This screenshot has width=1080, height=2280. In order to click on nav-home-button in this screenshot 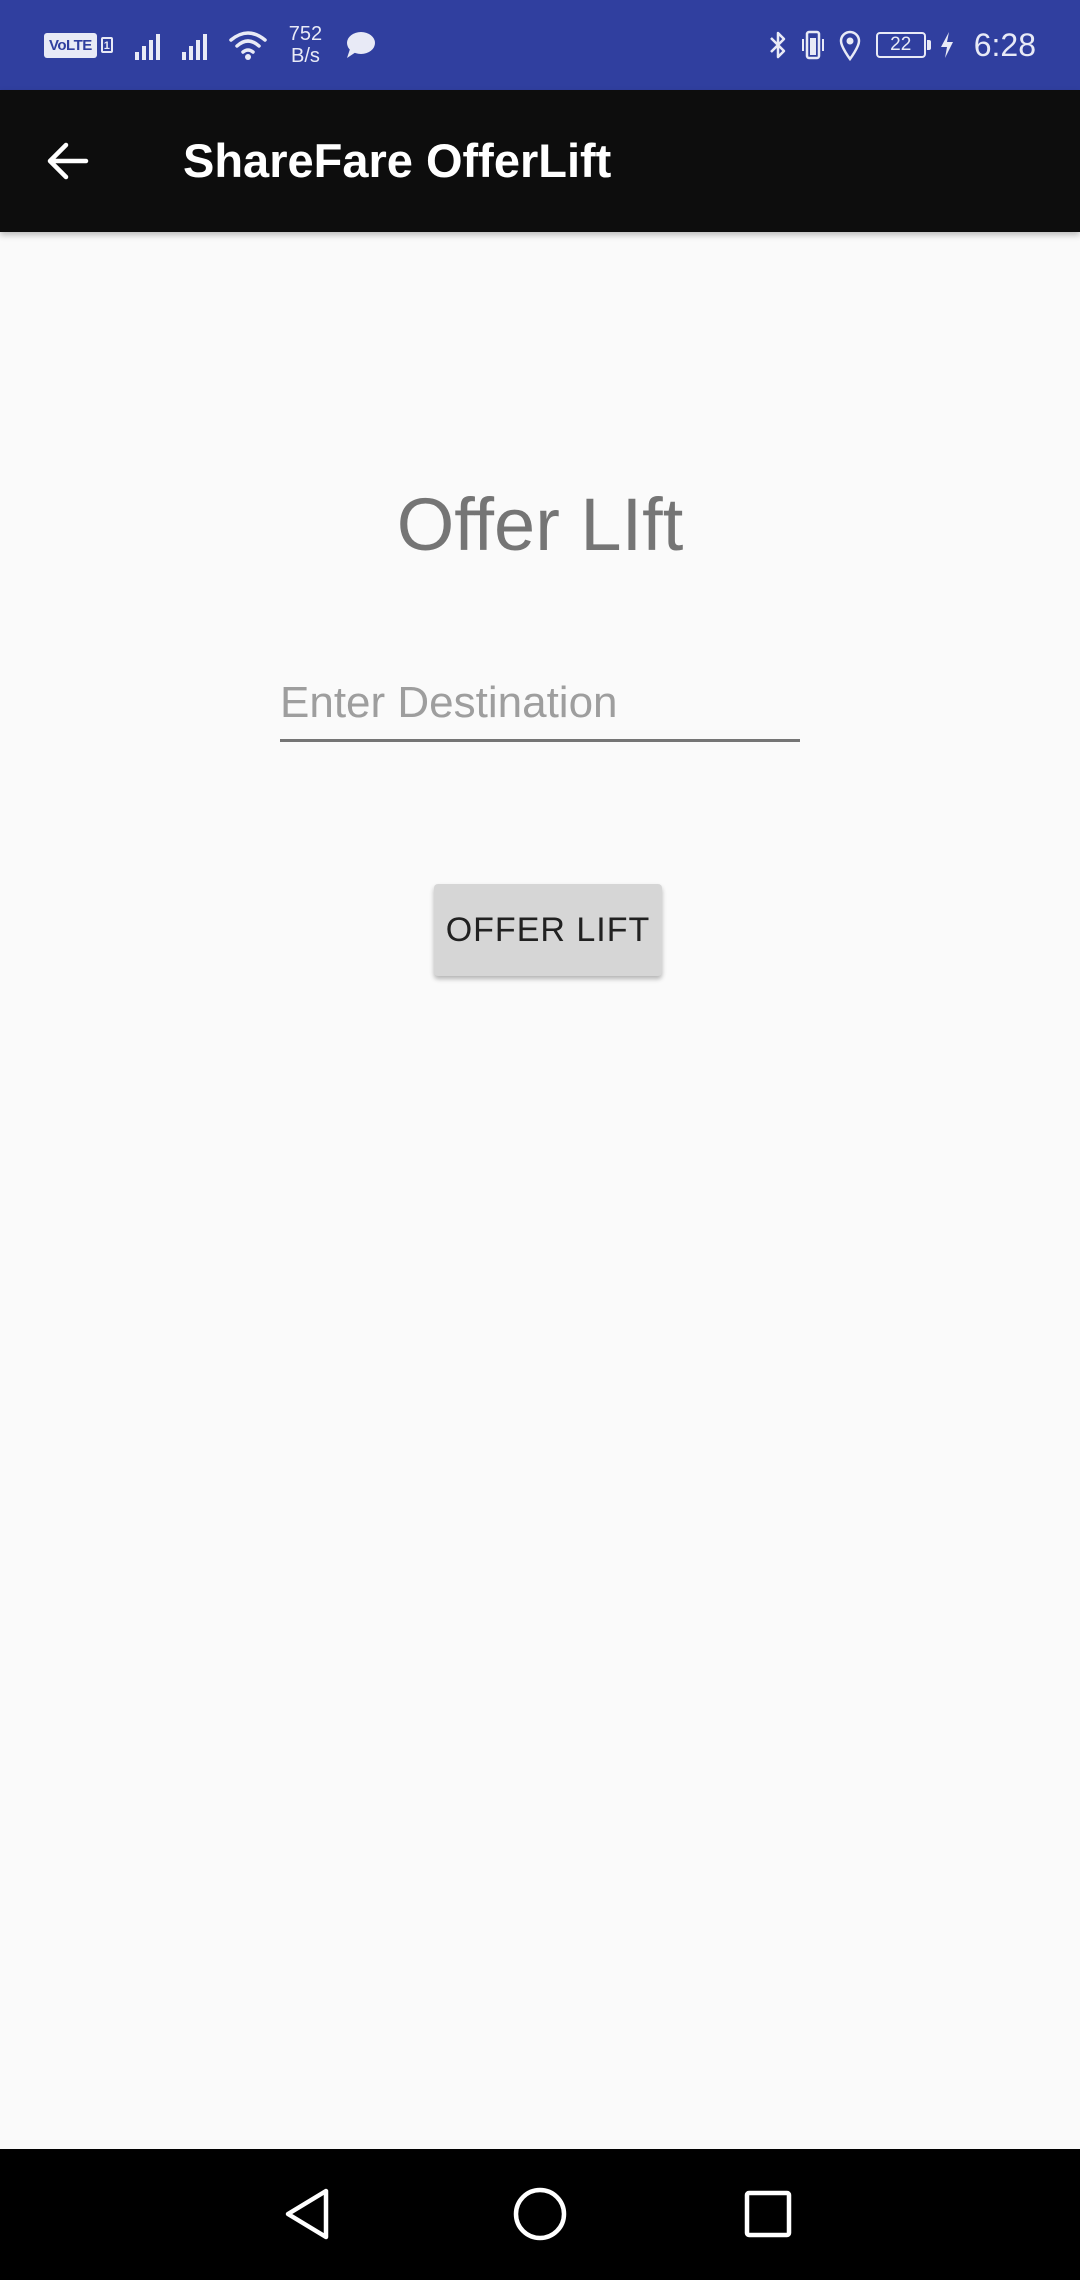, I will do `click(540, 2214)`.